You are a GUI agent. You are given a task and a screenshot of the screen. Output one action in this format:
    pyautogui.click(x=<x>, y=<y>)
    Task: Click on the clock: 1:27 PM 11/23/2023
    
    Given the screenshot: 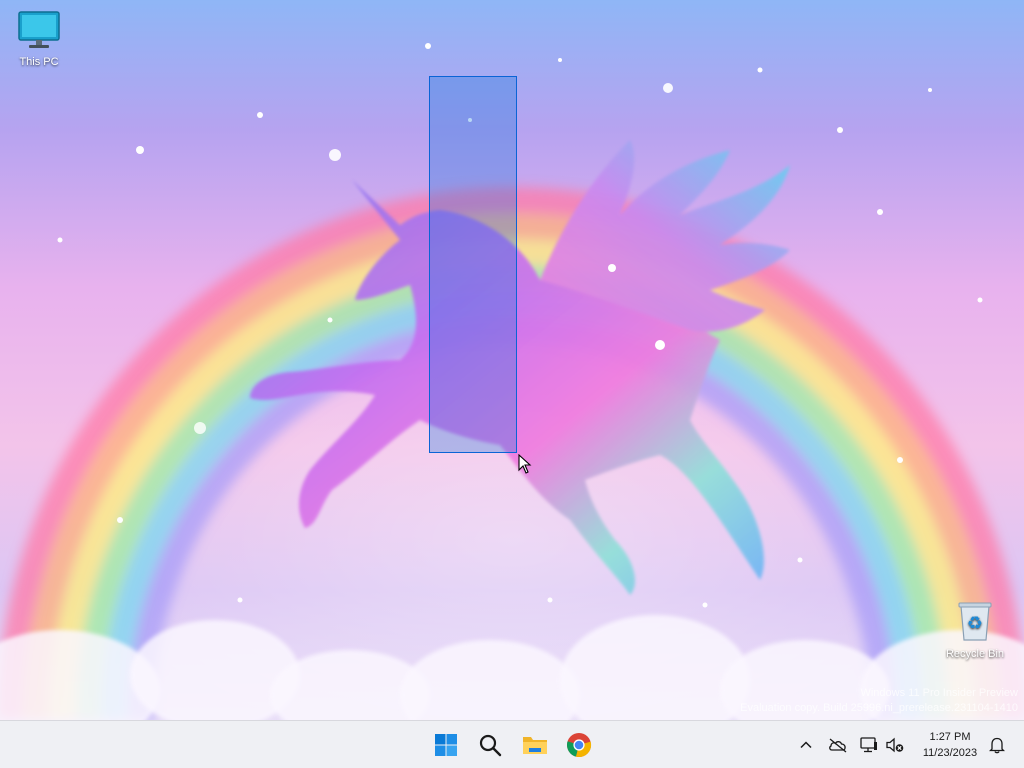 What is the action you would take?
    pyautogui.click(x=950, y=745)
    